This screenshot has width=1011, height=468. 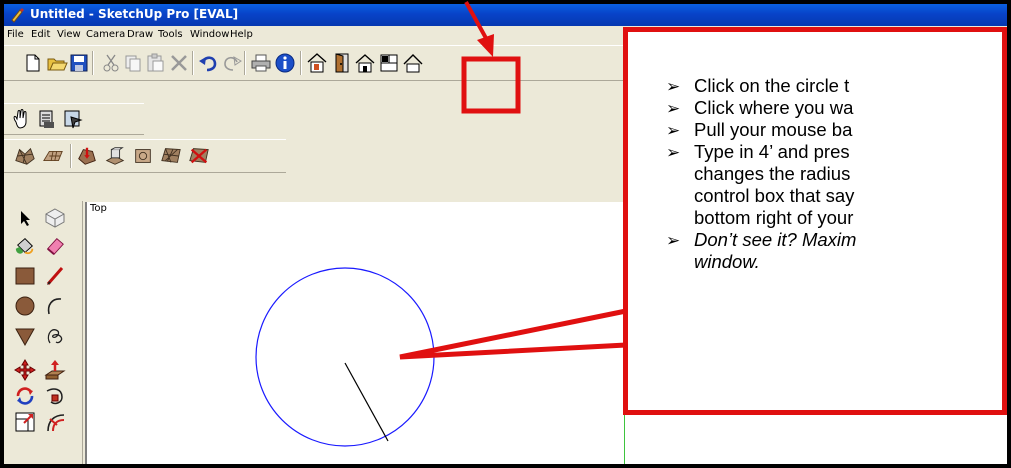 What do you see at coordinates (69, 34) in the screenshot?
I see `menu-view: View` at bounding box center [69, 34].